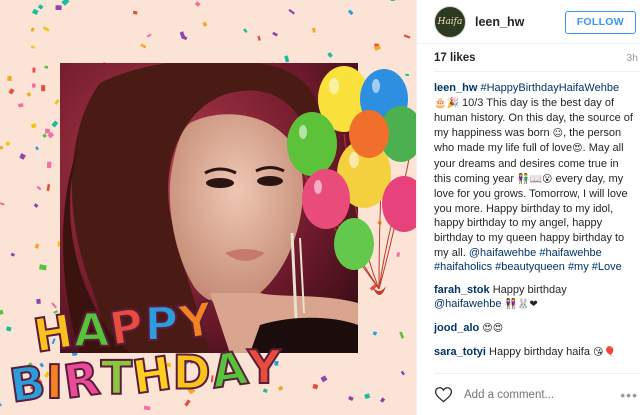 The width and height of the screenshot is (640, 415). Describe the element at coordinates (456, 328) in the screenshot. I see `comment-username: jood_alo` at that location.